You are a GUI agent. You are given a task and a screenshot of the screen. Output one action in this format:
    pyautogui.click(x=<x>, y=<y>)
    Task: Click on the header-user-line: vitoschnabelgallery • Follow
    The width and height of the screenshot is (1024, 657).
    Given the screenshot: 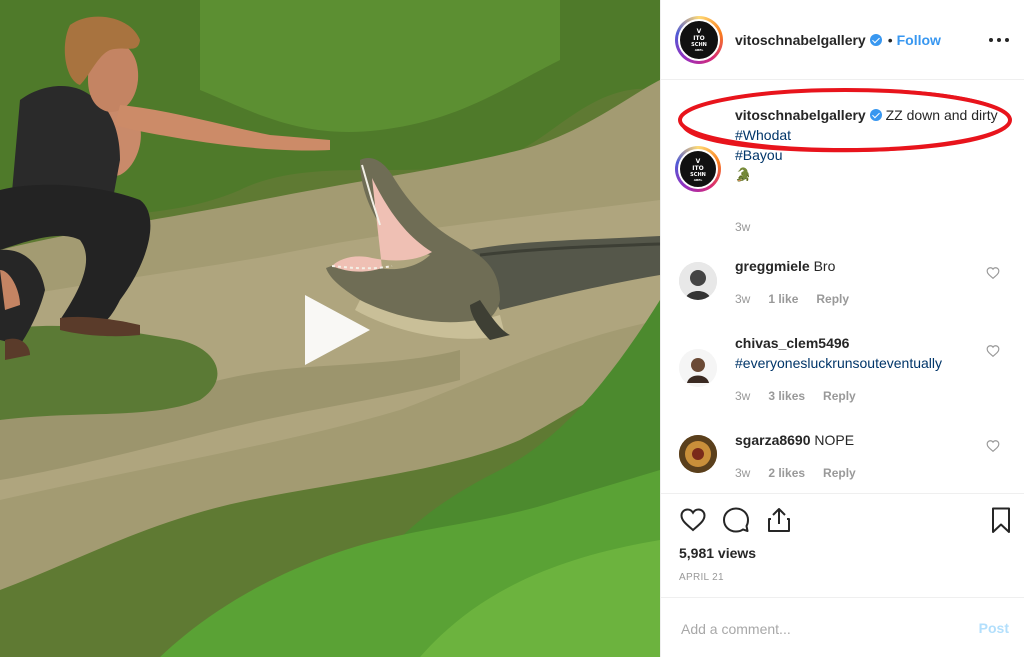 What is the action you would take?
    pyautogui.click(x=838, y=41)
    